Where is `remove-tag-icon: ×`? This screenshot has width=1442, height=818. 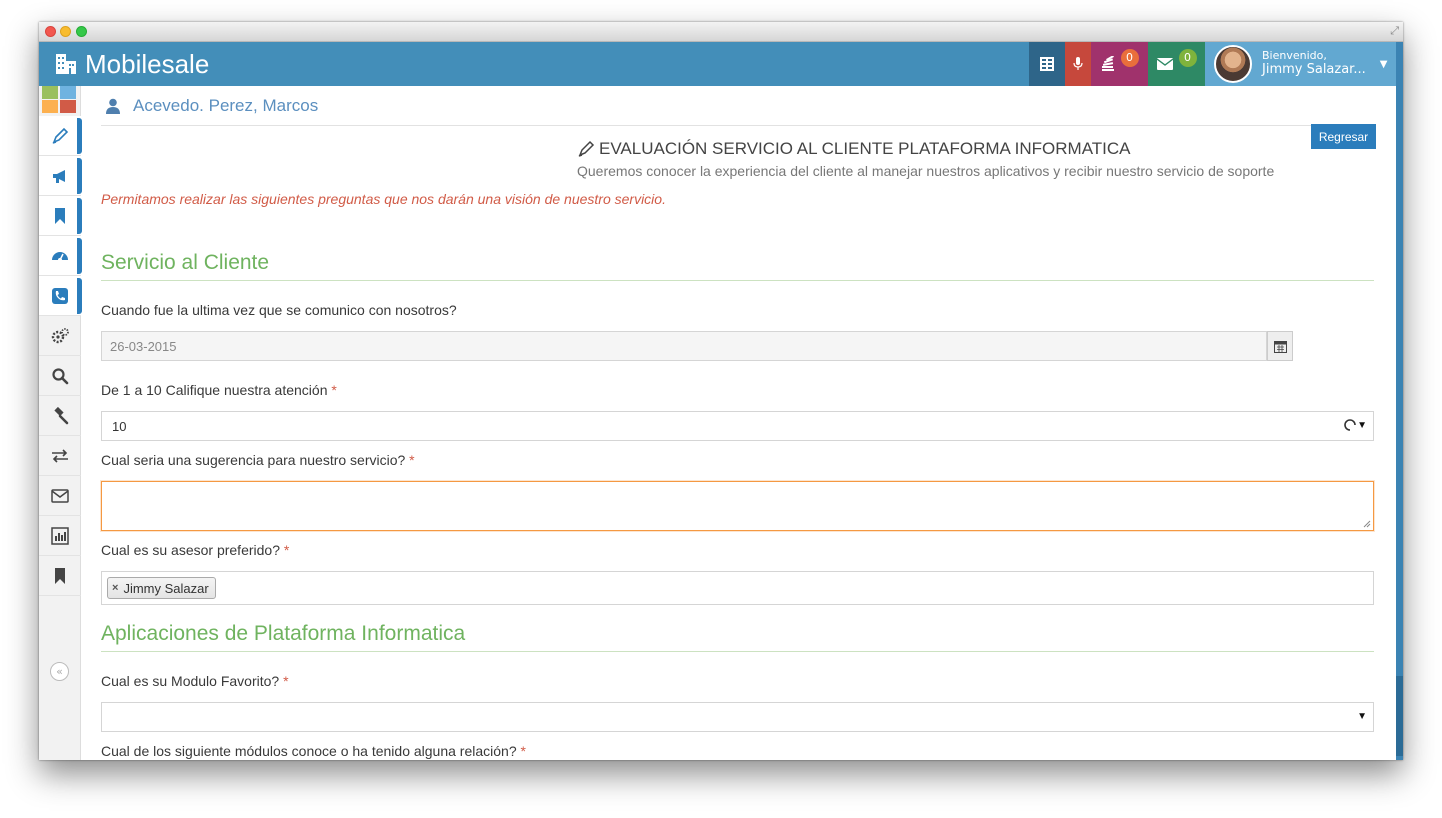 remove-tag-icon: × is located at coordinates (115, 588).